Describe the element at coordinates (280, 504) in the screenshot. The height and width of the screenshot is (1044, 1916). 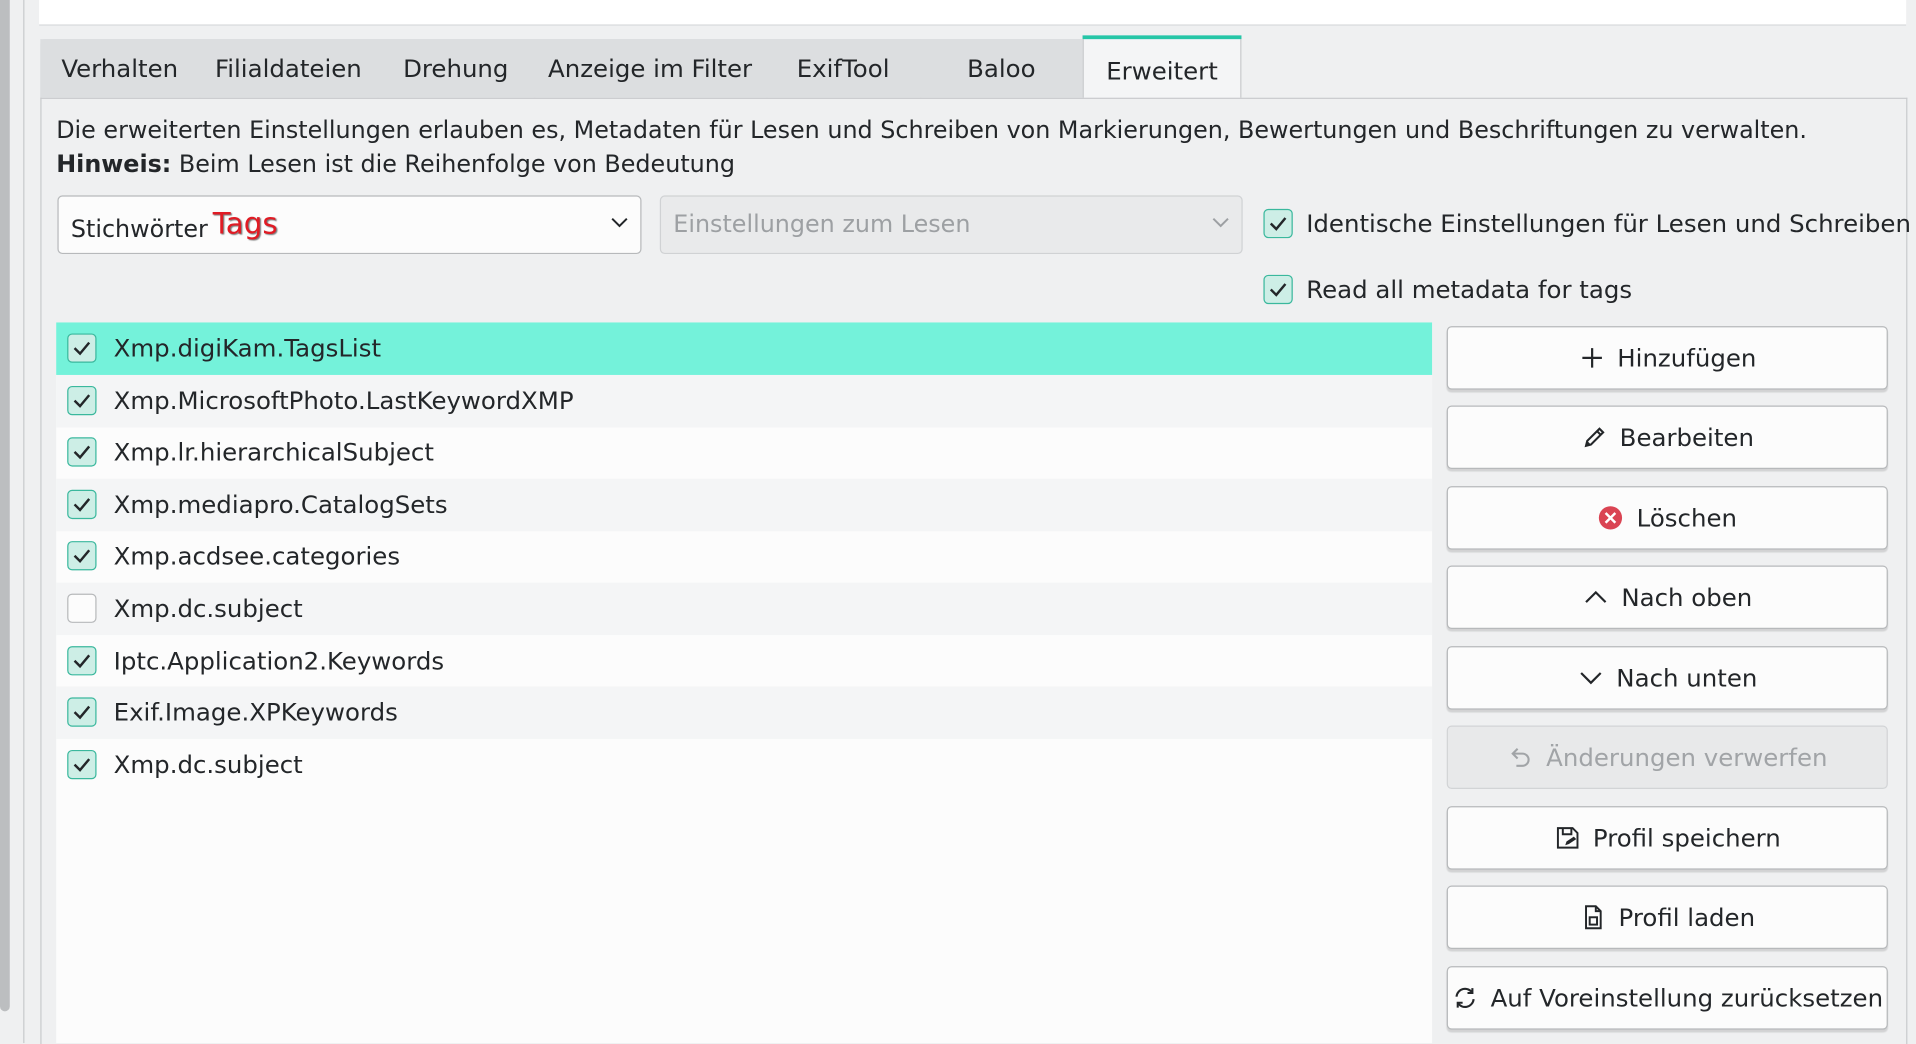
I see `namespace-label: Xmp.mediapro.CatalogSets` at that location.